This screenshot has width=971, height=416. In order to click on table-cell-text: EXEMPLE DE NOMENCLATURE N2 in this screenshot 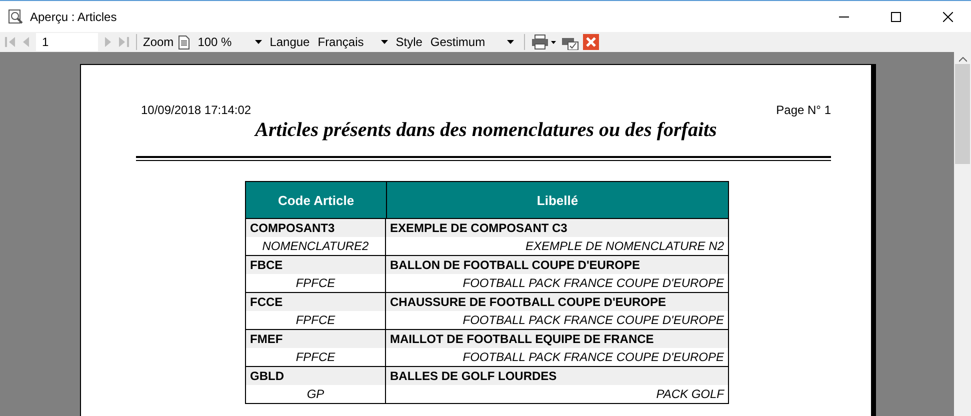, I will do `click(624, 246)`.